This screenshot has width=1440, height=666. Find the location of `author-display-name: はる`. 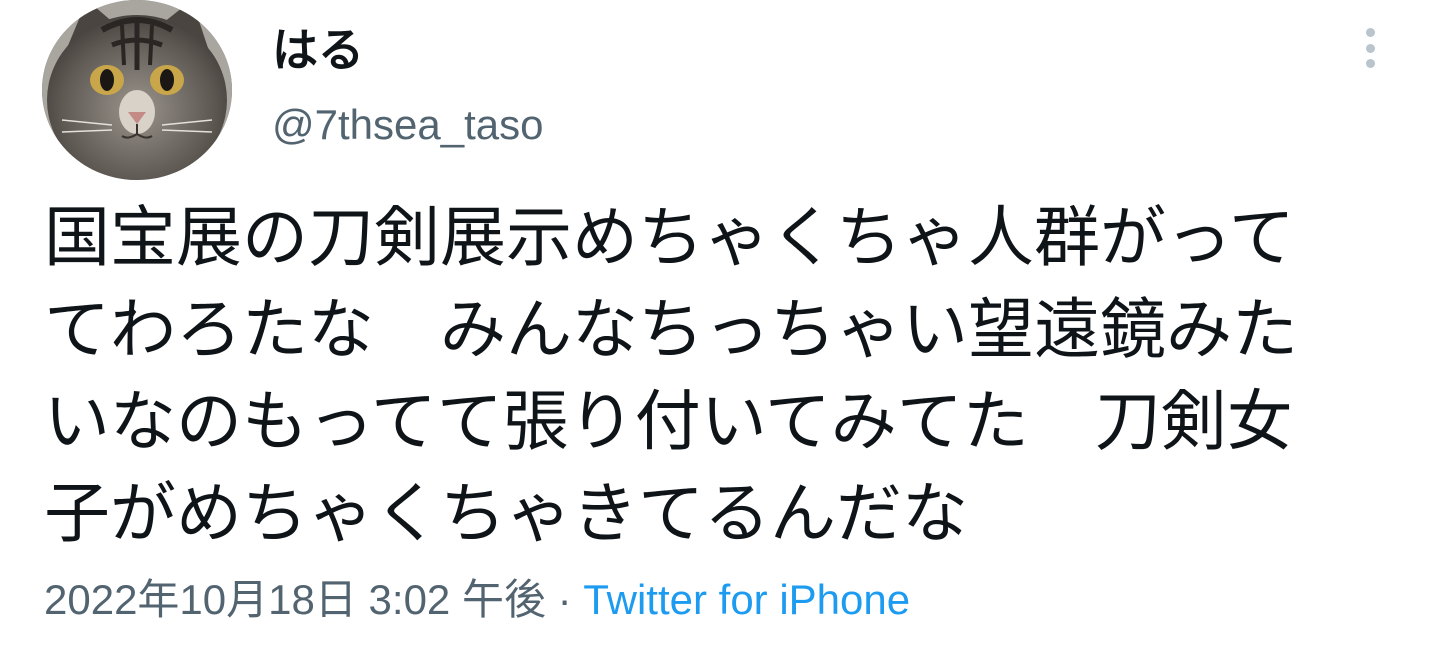

author-display-name: はる is located at coordinates (318, 50).